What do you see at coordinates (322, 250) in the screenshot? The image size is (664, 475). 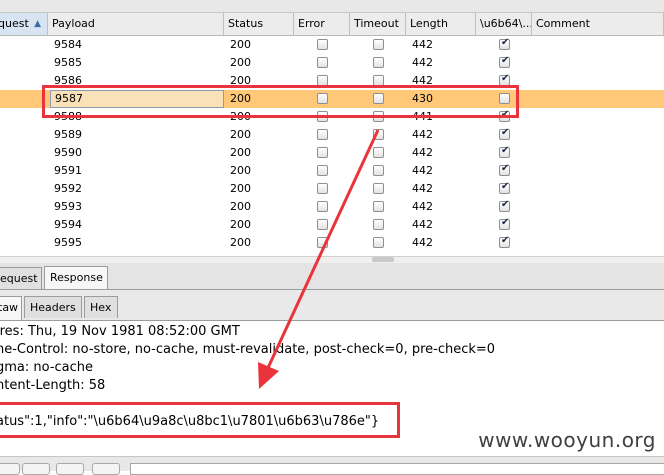 I see `arrow-shaft` at bounding box center [322, 250].